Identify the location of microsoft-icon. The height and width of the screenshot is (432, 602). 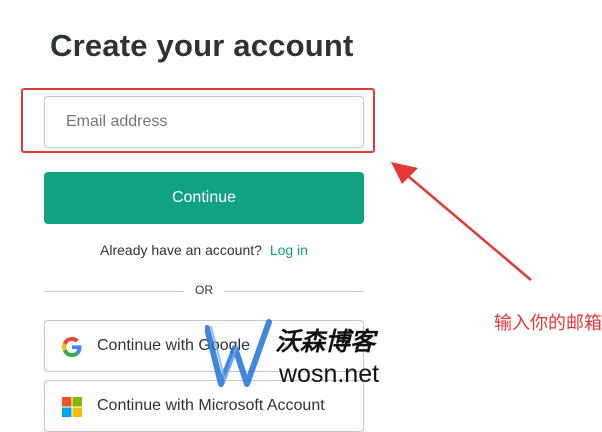
(72, 407).